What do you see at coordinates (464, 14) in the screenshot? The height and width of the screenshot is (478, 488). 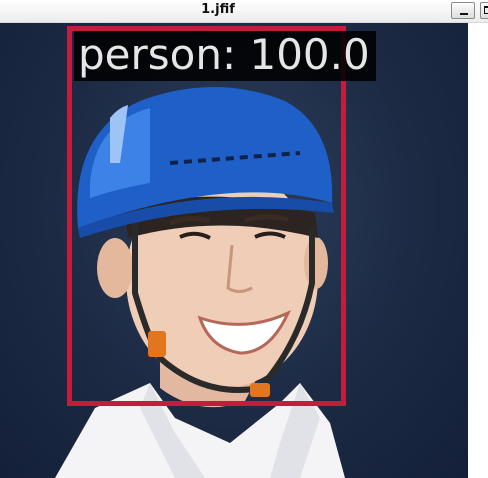 I see `minimize-icon` at bounding box center [464, 14].